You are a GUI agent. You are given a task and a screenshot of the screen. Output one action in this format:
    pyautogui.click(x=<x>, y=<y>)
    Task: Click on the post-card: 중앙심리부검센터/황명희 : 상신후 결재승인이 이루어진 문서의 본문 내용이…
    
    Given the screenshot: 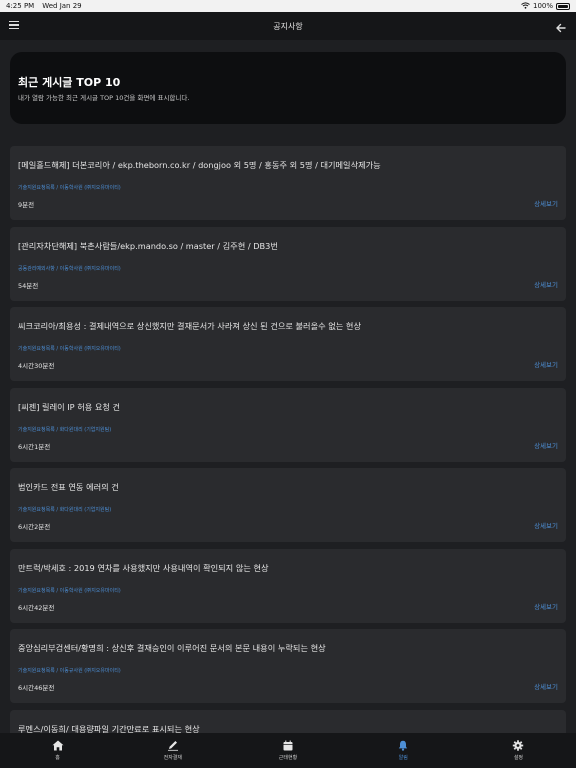 What is the action you would take?
    pyautogui.click(x=288, y=666)
    